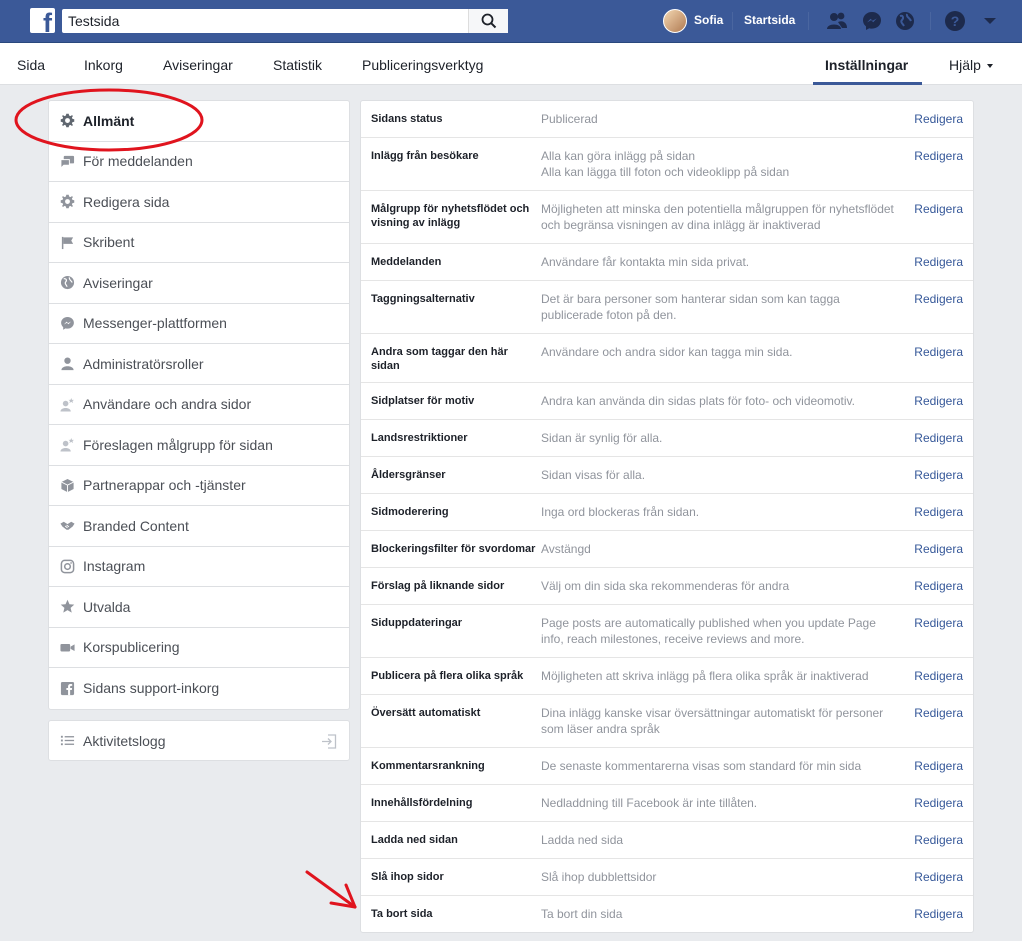 The height and width of the screenshot is (941, 1022). I want to click on setting-label: Ladda ned sidan, so click(414, 840).